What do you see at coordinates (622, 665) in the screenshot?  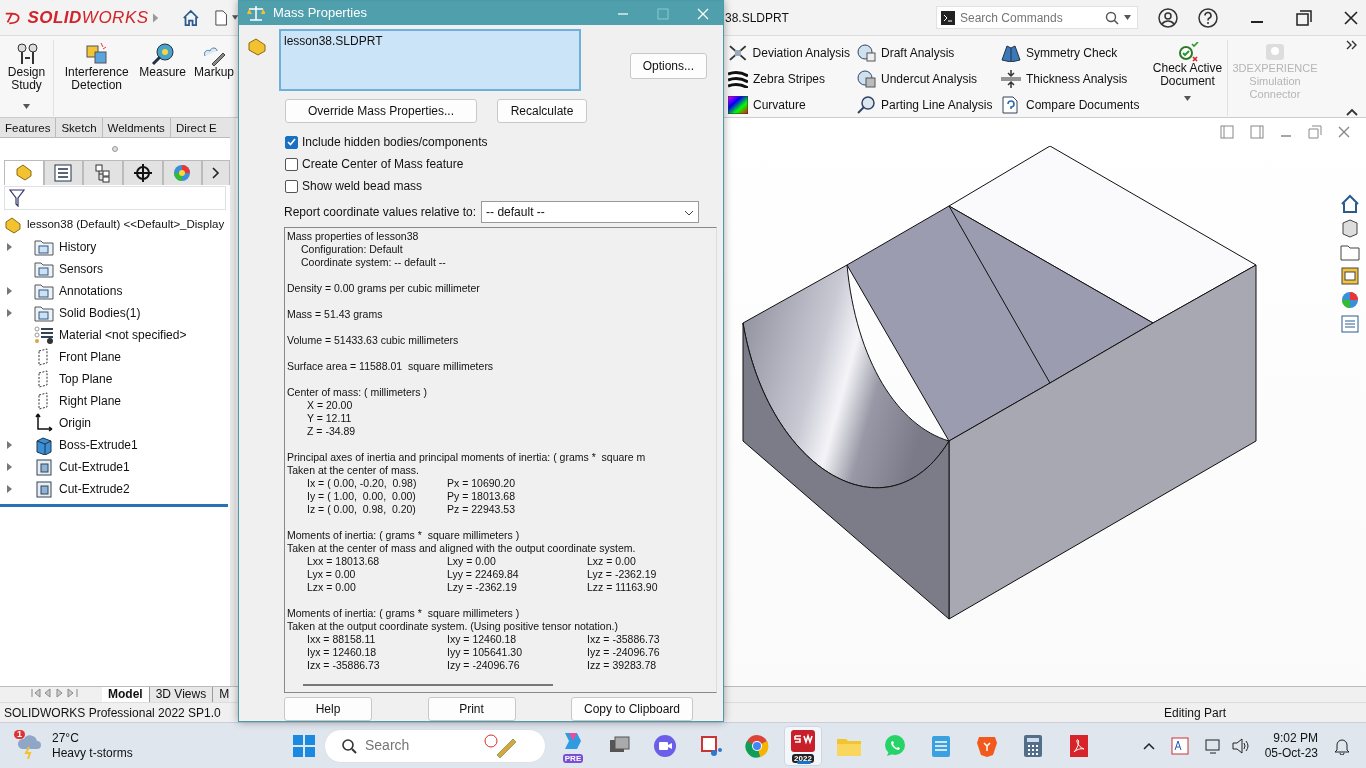 I see `report-value: Izz = 39283.78` at bounding box center [622, 665].